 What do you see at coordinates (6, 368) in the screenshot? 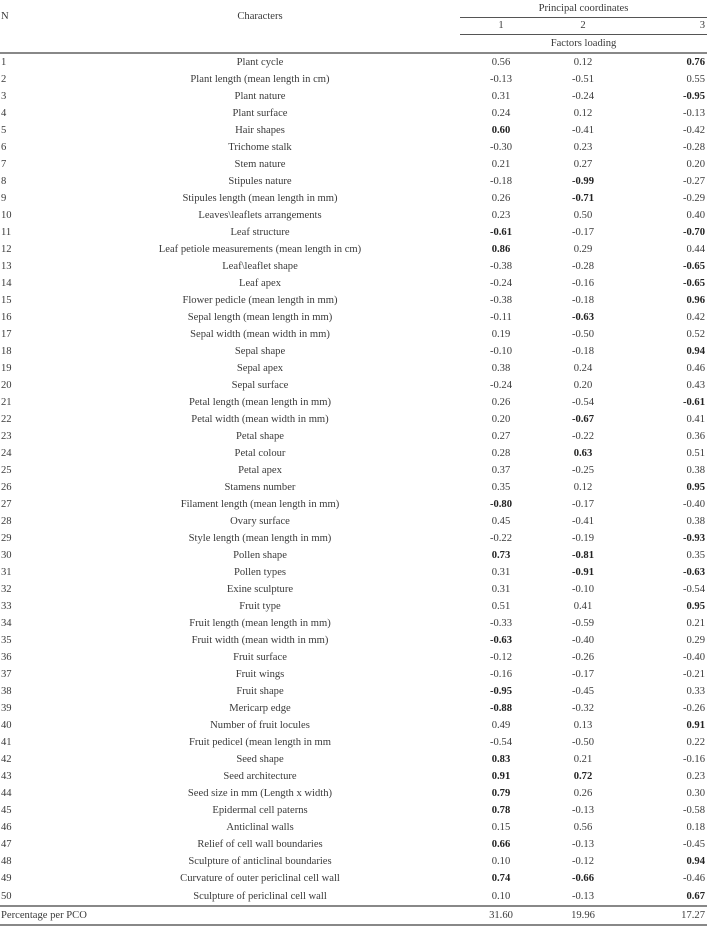
I see `row-number: 19` at bounding box center [6, 368].